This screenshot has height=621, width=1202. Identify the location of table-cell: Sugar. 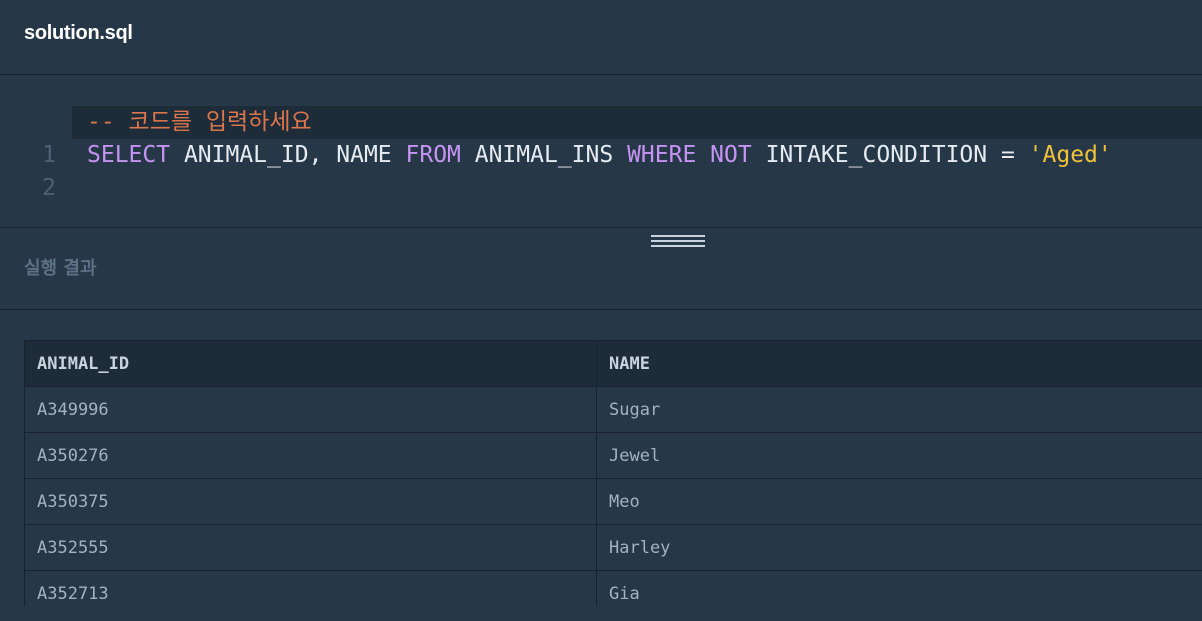
(899, 409).